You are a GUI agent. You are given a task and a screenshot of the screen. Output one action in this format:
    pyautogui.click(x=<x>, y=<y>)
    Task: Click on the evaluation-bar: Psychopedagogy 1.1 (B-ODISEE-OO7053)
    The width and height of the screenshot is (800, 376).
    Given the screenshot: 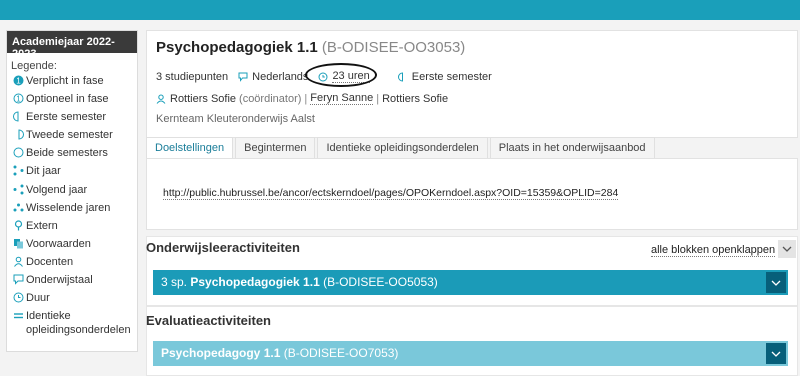 What is the action you would take?
    pyautogui.click(x=470, y=353)
    